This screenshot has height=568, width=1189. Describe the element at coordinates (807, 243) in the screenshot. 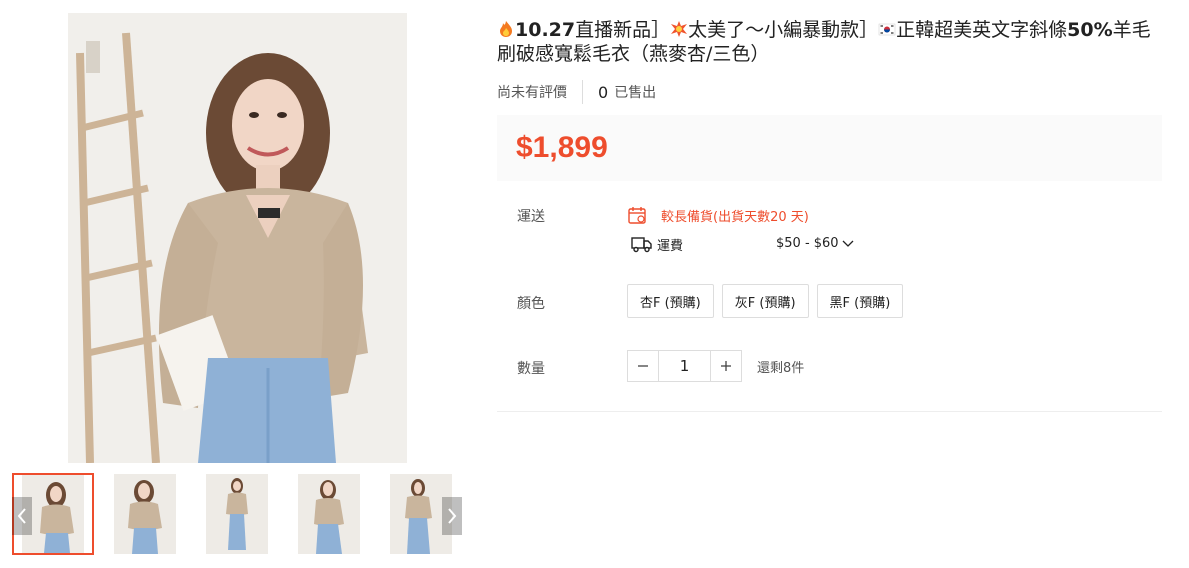

I see `shipping-fee-range: $50 - $60` at that location.